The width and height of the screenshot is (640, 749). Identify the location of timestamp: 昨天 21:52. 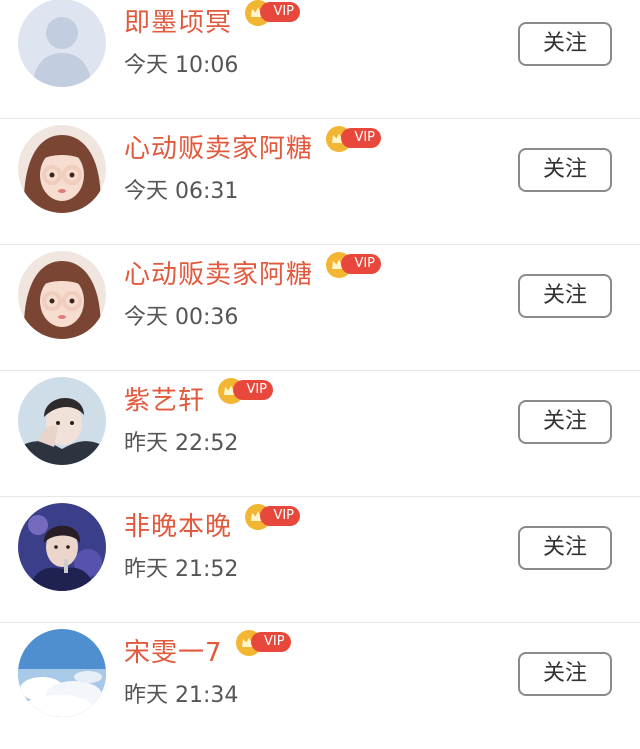
(181, 569).